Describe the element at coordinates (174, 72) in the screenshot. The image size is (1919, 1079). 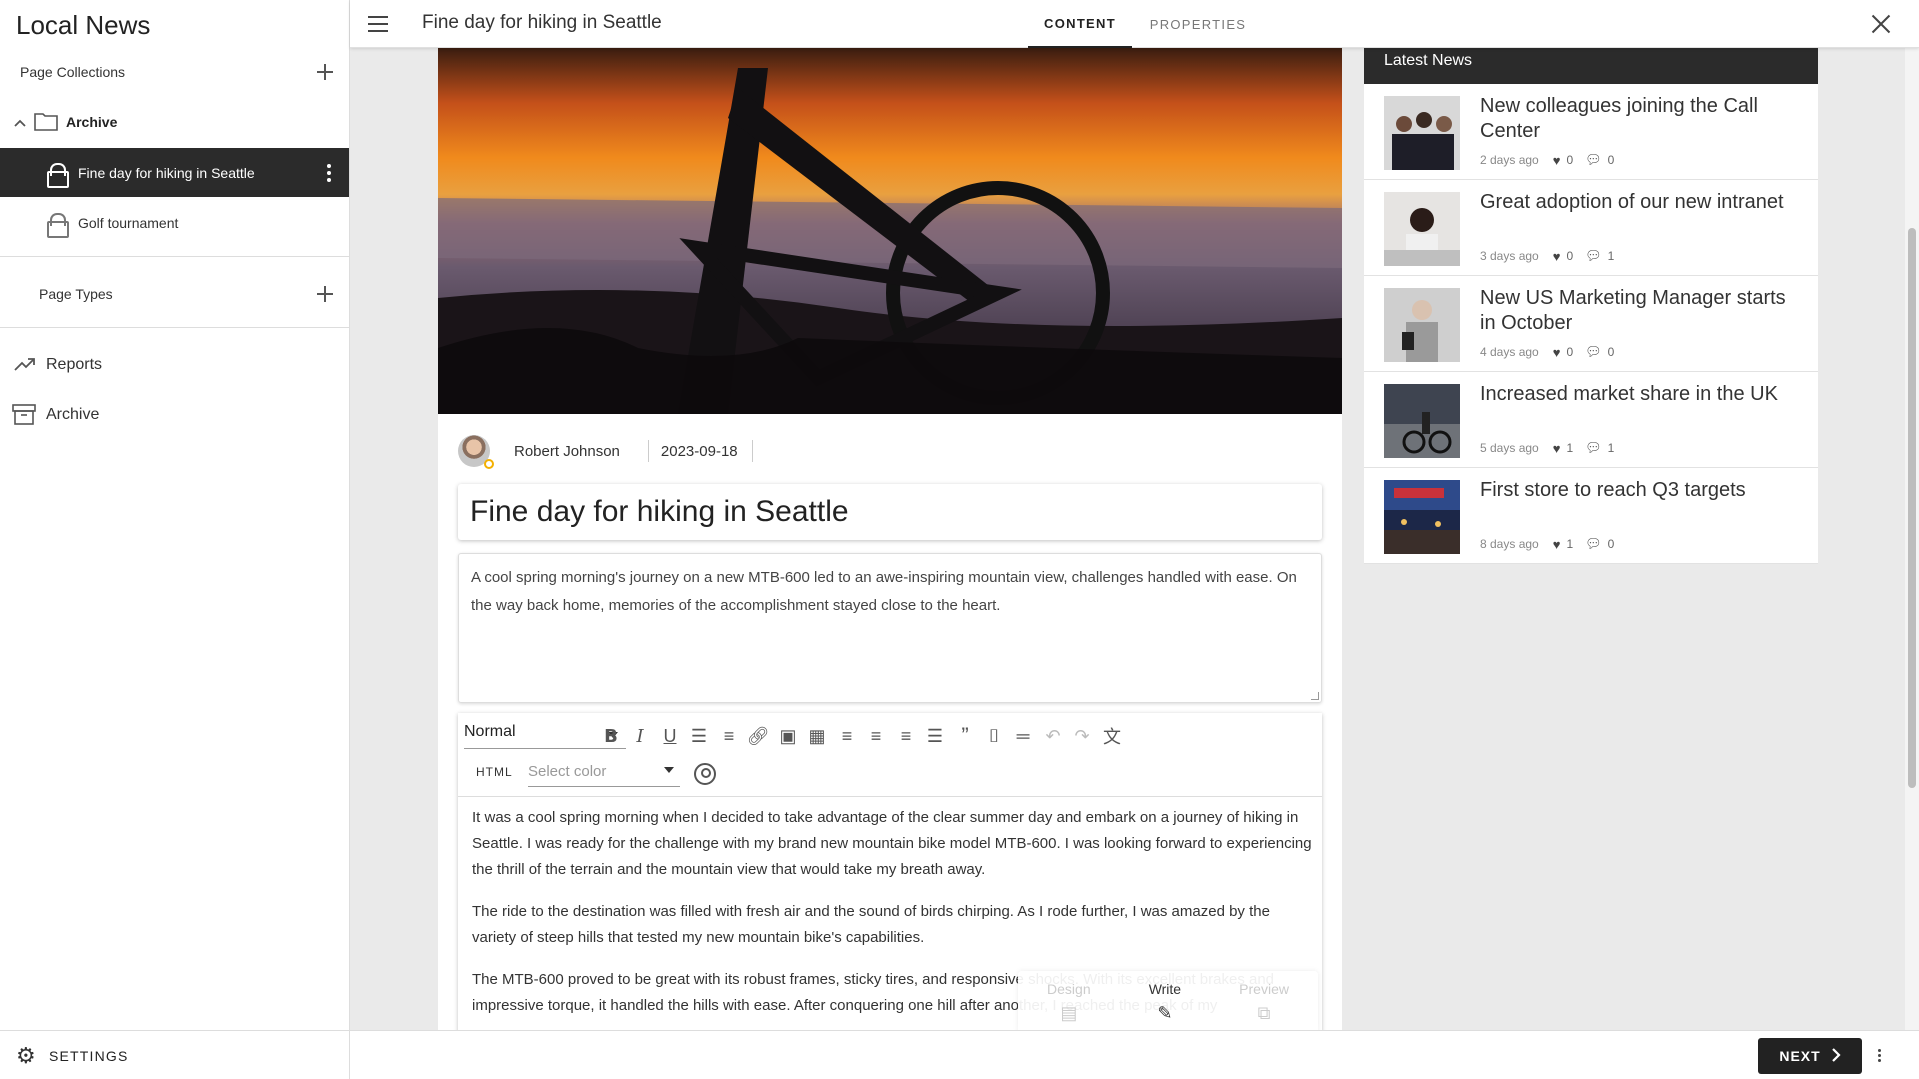
I see `page-collections-row: Page Collections` at that location.